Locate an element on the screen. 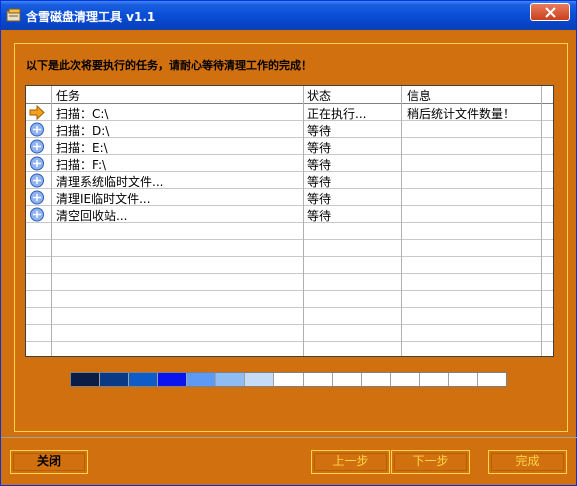  close-icon is located at coordinates (550, 12).